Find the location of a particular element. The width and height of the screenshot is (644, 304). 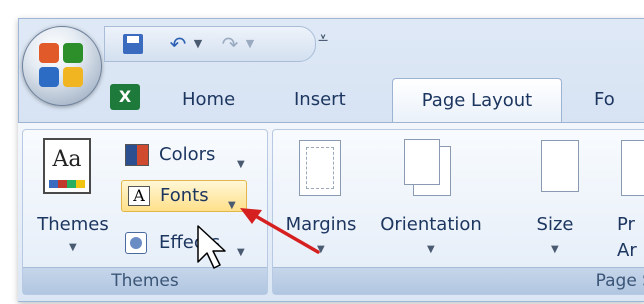

excel-app-icon: X is located at coordinates (125, 97).